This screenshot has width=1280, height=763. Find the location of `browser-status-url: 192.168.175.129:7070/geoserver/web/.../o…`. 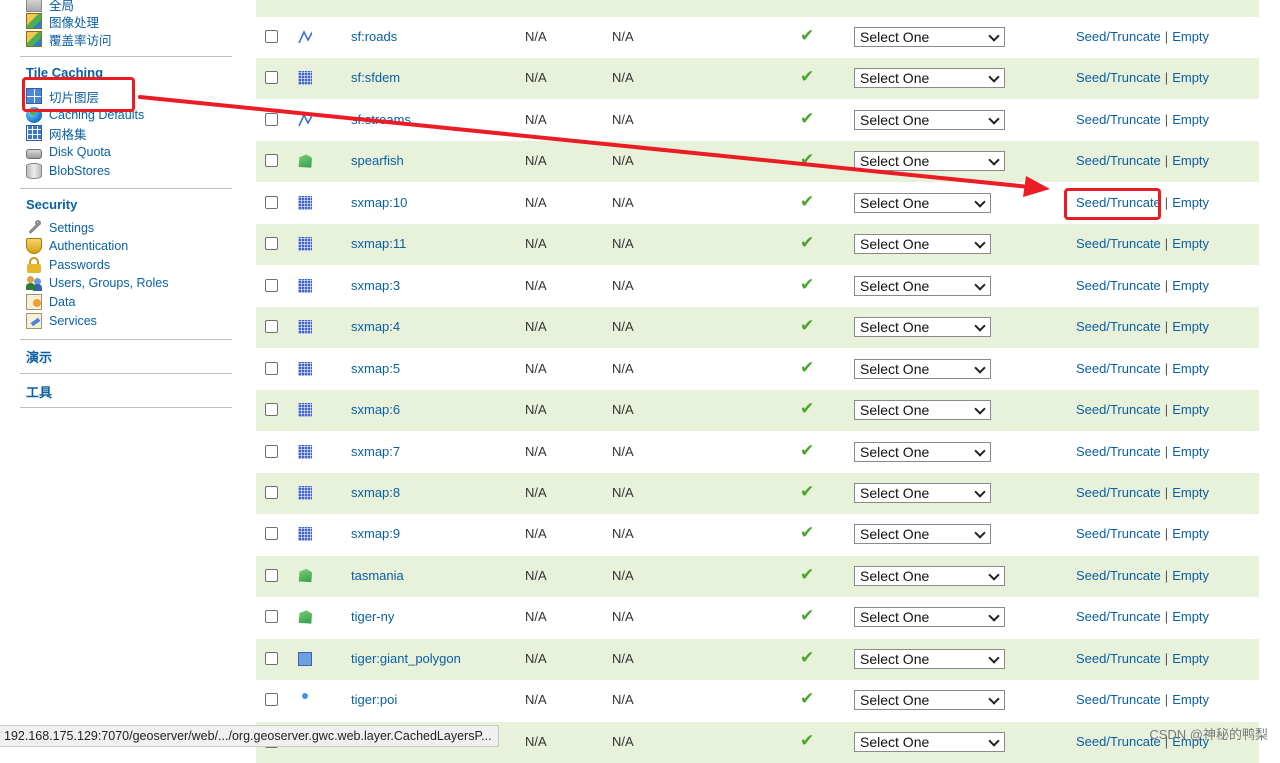

browser-status-url: 192.168.175.129:7070/geoserver/web/.../o… is located at coordinates (249, 736).